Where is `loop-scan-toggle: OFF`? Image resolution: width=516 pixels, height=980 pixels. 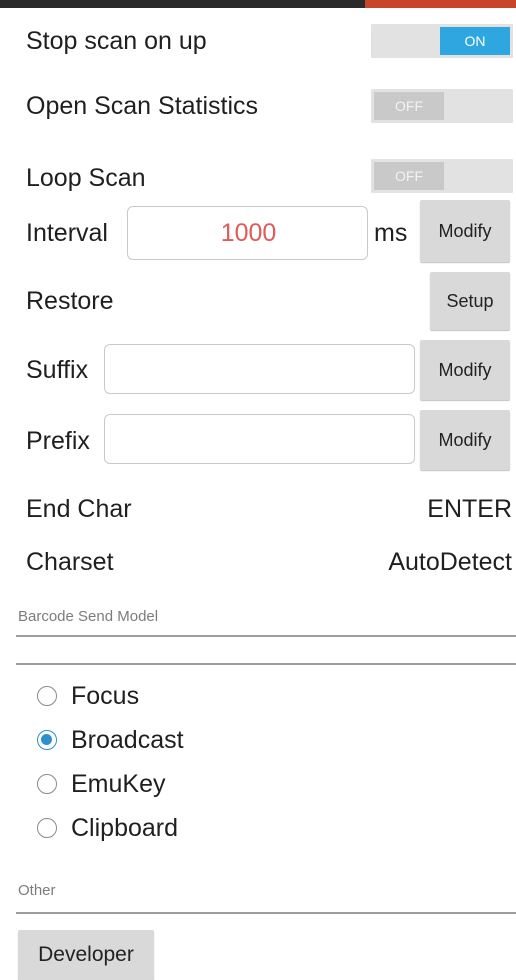
loop-scan-toggle: OFF is located at coordinates (442, 176).